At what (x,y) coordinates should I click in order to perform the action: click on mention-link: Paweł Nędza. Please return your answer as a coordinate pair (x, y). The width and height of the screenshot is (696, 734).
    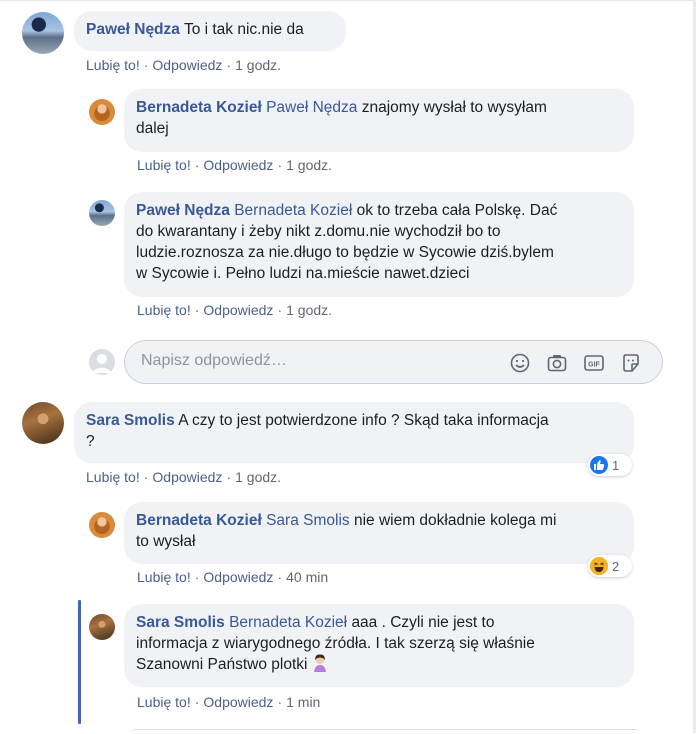
    Looking at the image, I should click on (311, 107).